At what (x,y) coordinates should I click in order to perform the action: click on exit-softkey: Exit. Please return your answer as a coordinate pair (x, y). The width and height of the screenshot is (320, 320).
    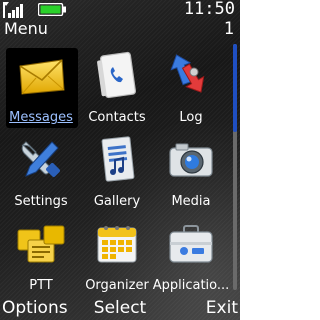
    Looking at the image, I should click on (222, 308).